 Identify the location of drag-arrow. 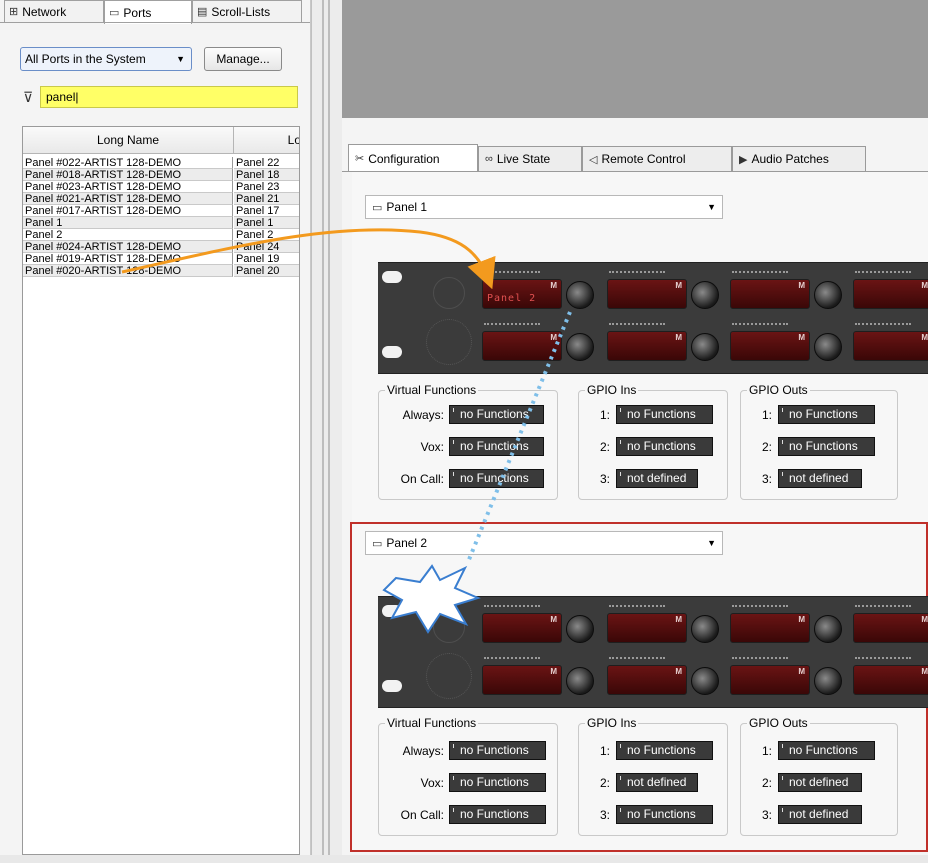
(308, 259).